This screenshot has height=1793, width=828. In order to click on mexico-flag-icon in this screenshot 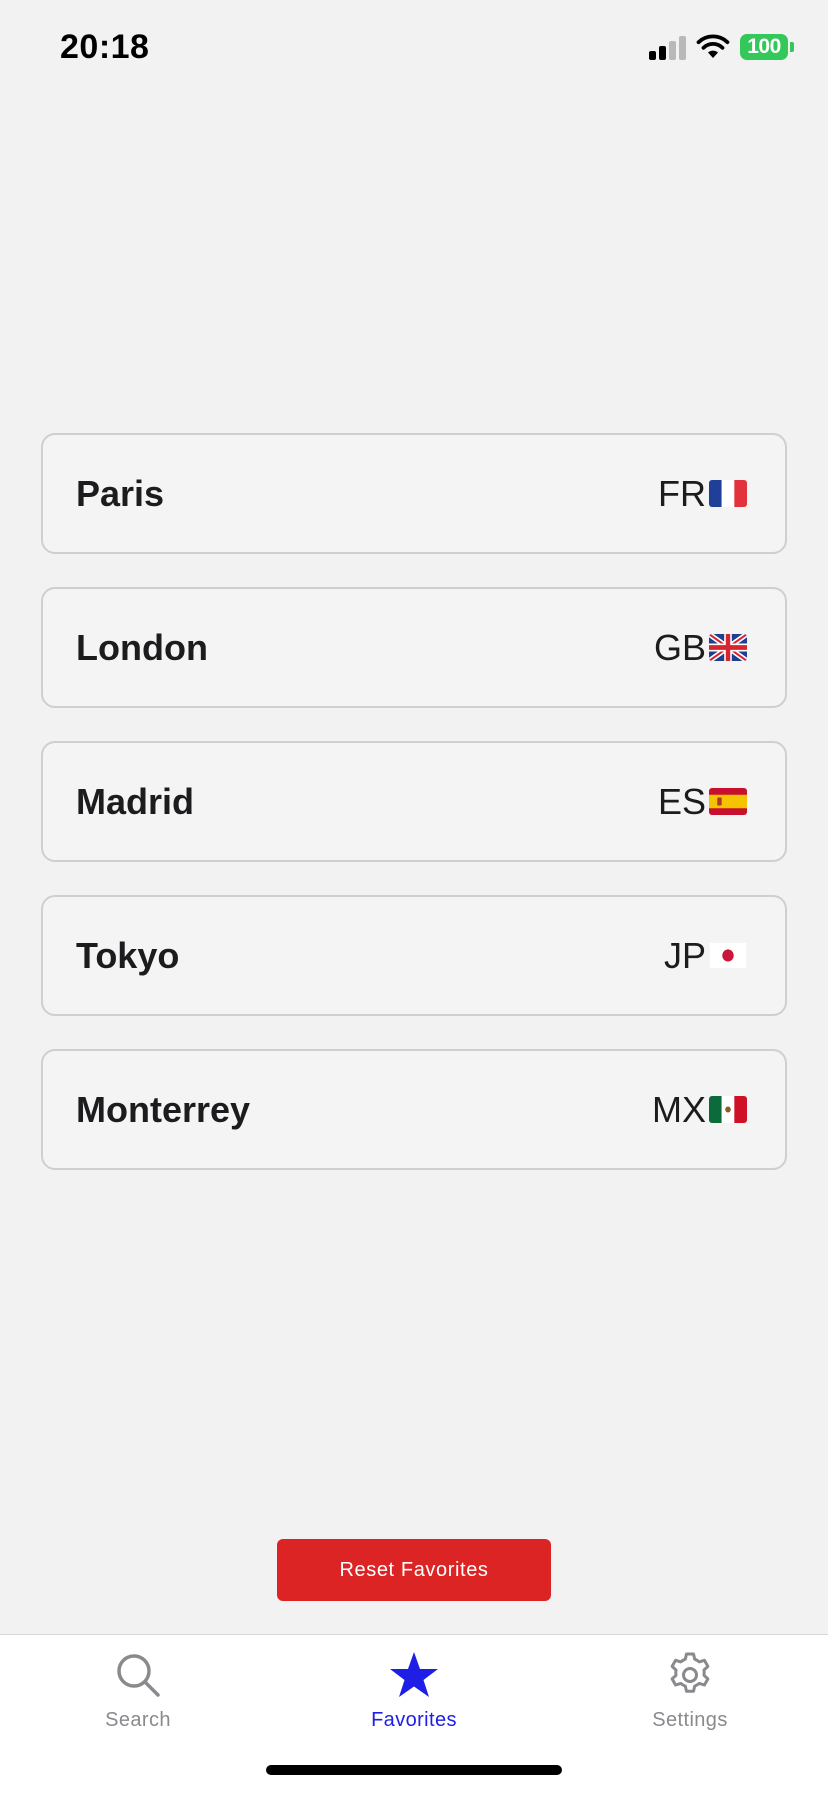, I will do `click(728, 1109)`.